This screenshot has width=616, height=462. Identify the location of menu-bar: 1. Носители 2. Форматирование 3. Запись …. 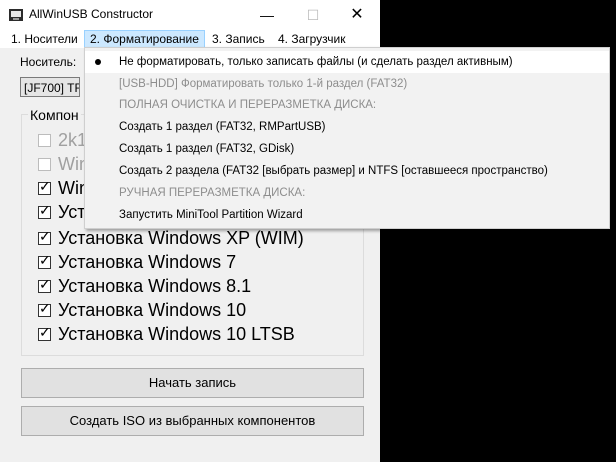
(190, 39).